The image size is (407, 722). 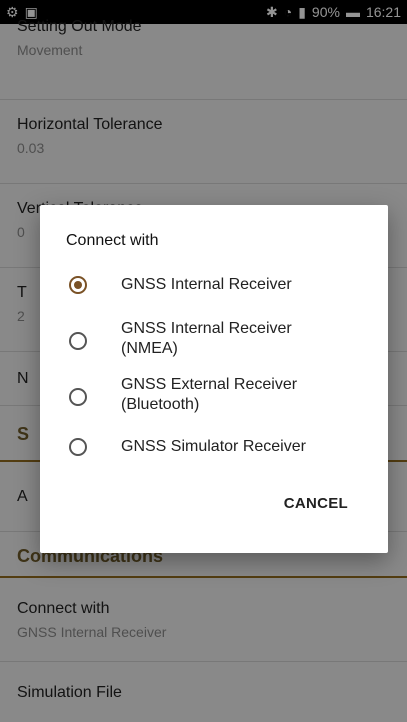 I want to click on option-label: GNSS External Receiver (Bluetooth), so click(x=209, y=394).